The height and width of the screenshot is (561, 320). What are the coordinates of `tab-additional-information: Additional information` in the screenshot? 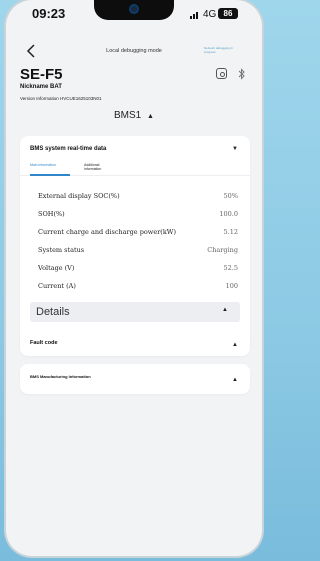 It's located at (99, 167).